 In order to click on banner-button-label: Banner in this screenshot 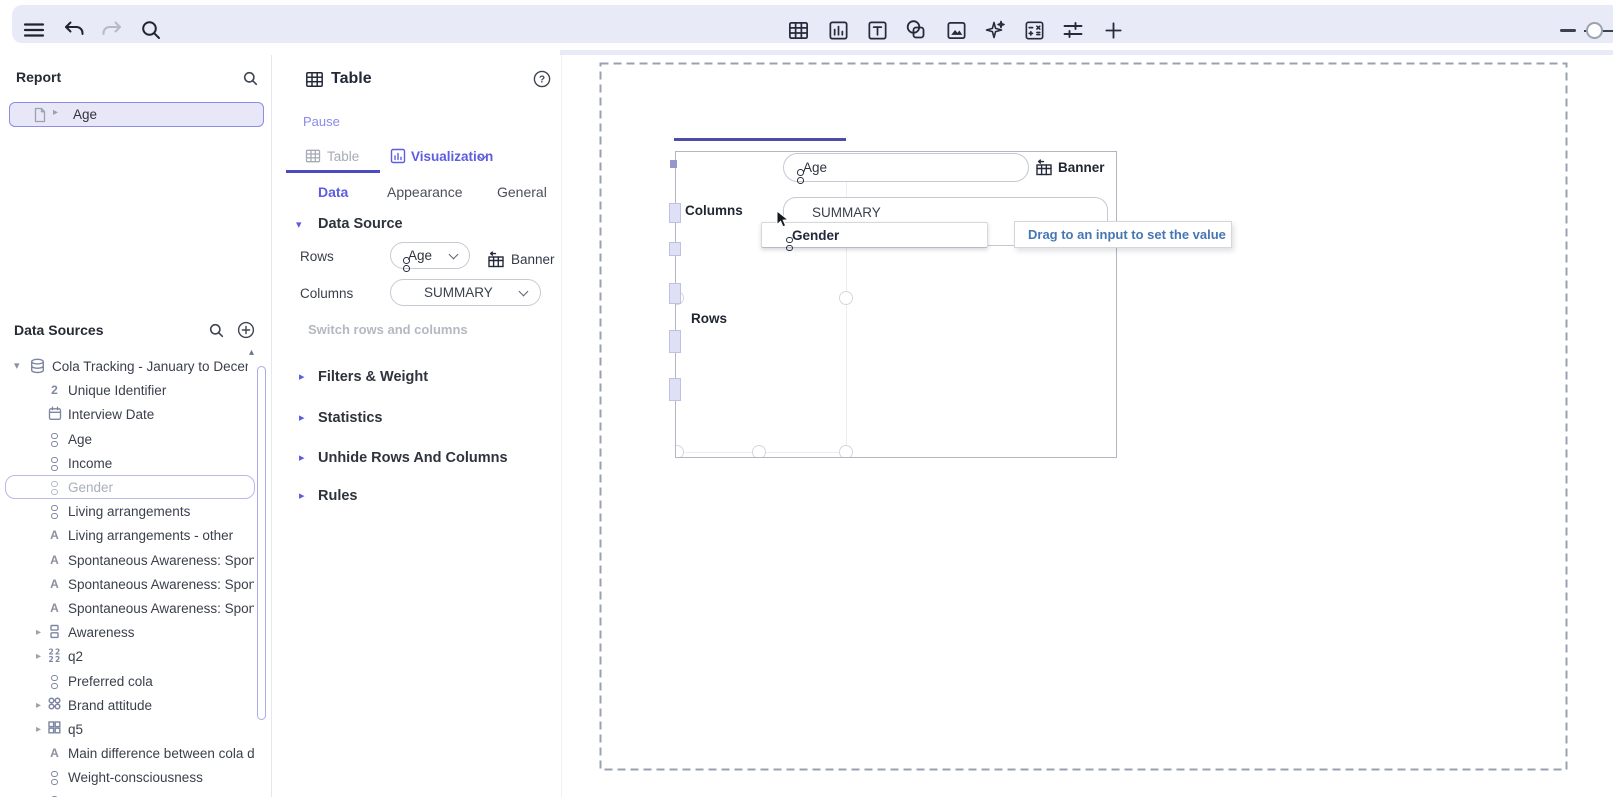, I will do `click(533, 259)`.